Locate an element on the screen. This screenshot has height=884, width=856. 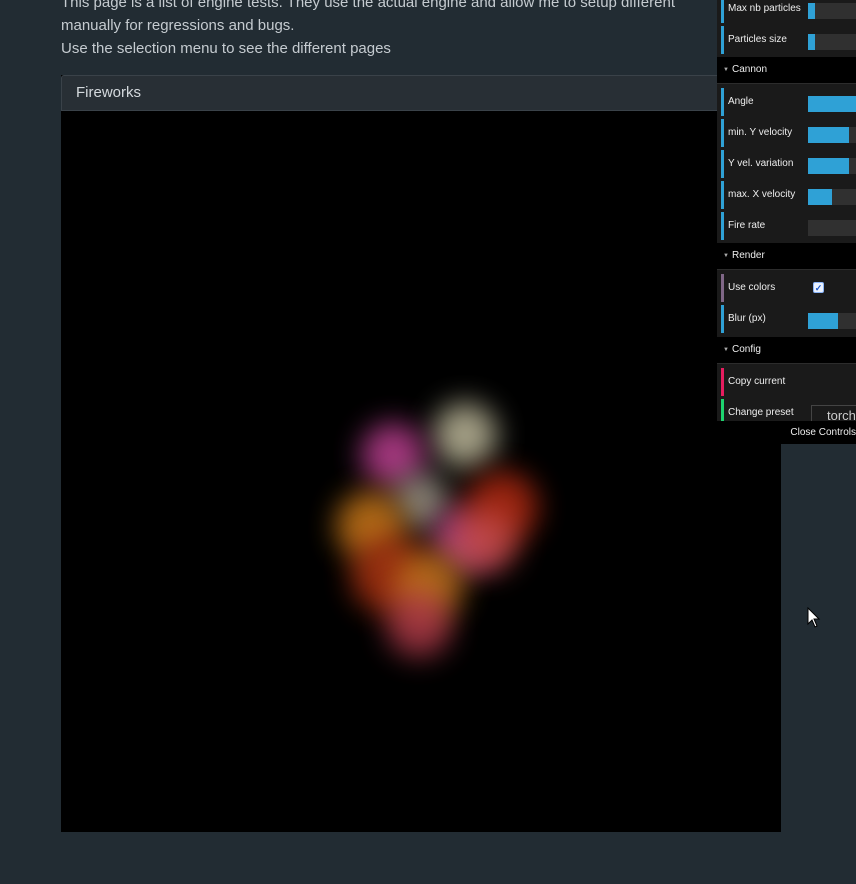
particles-size-label: Particles size is located at coordinates (757, 39).